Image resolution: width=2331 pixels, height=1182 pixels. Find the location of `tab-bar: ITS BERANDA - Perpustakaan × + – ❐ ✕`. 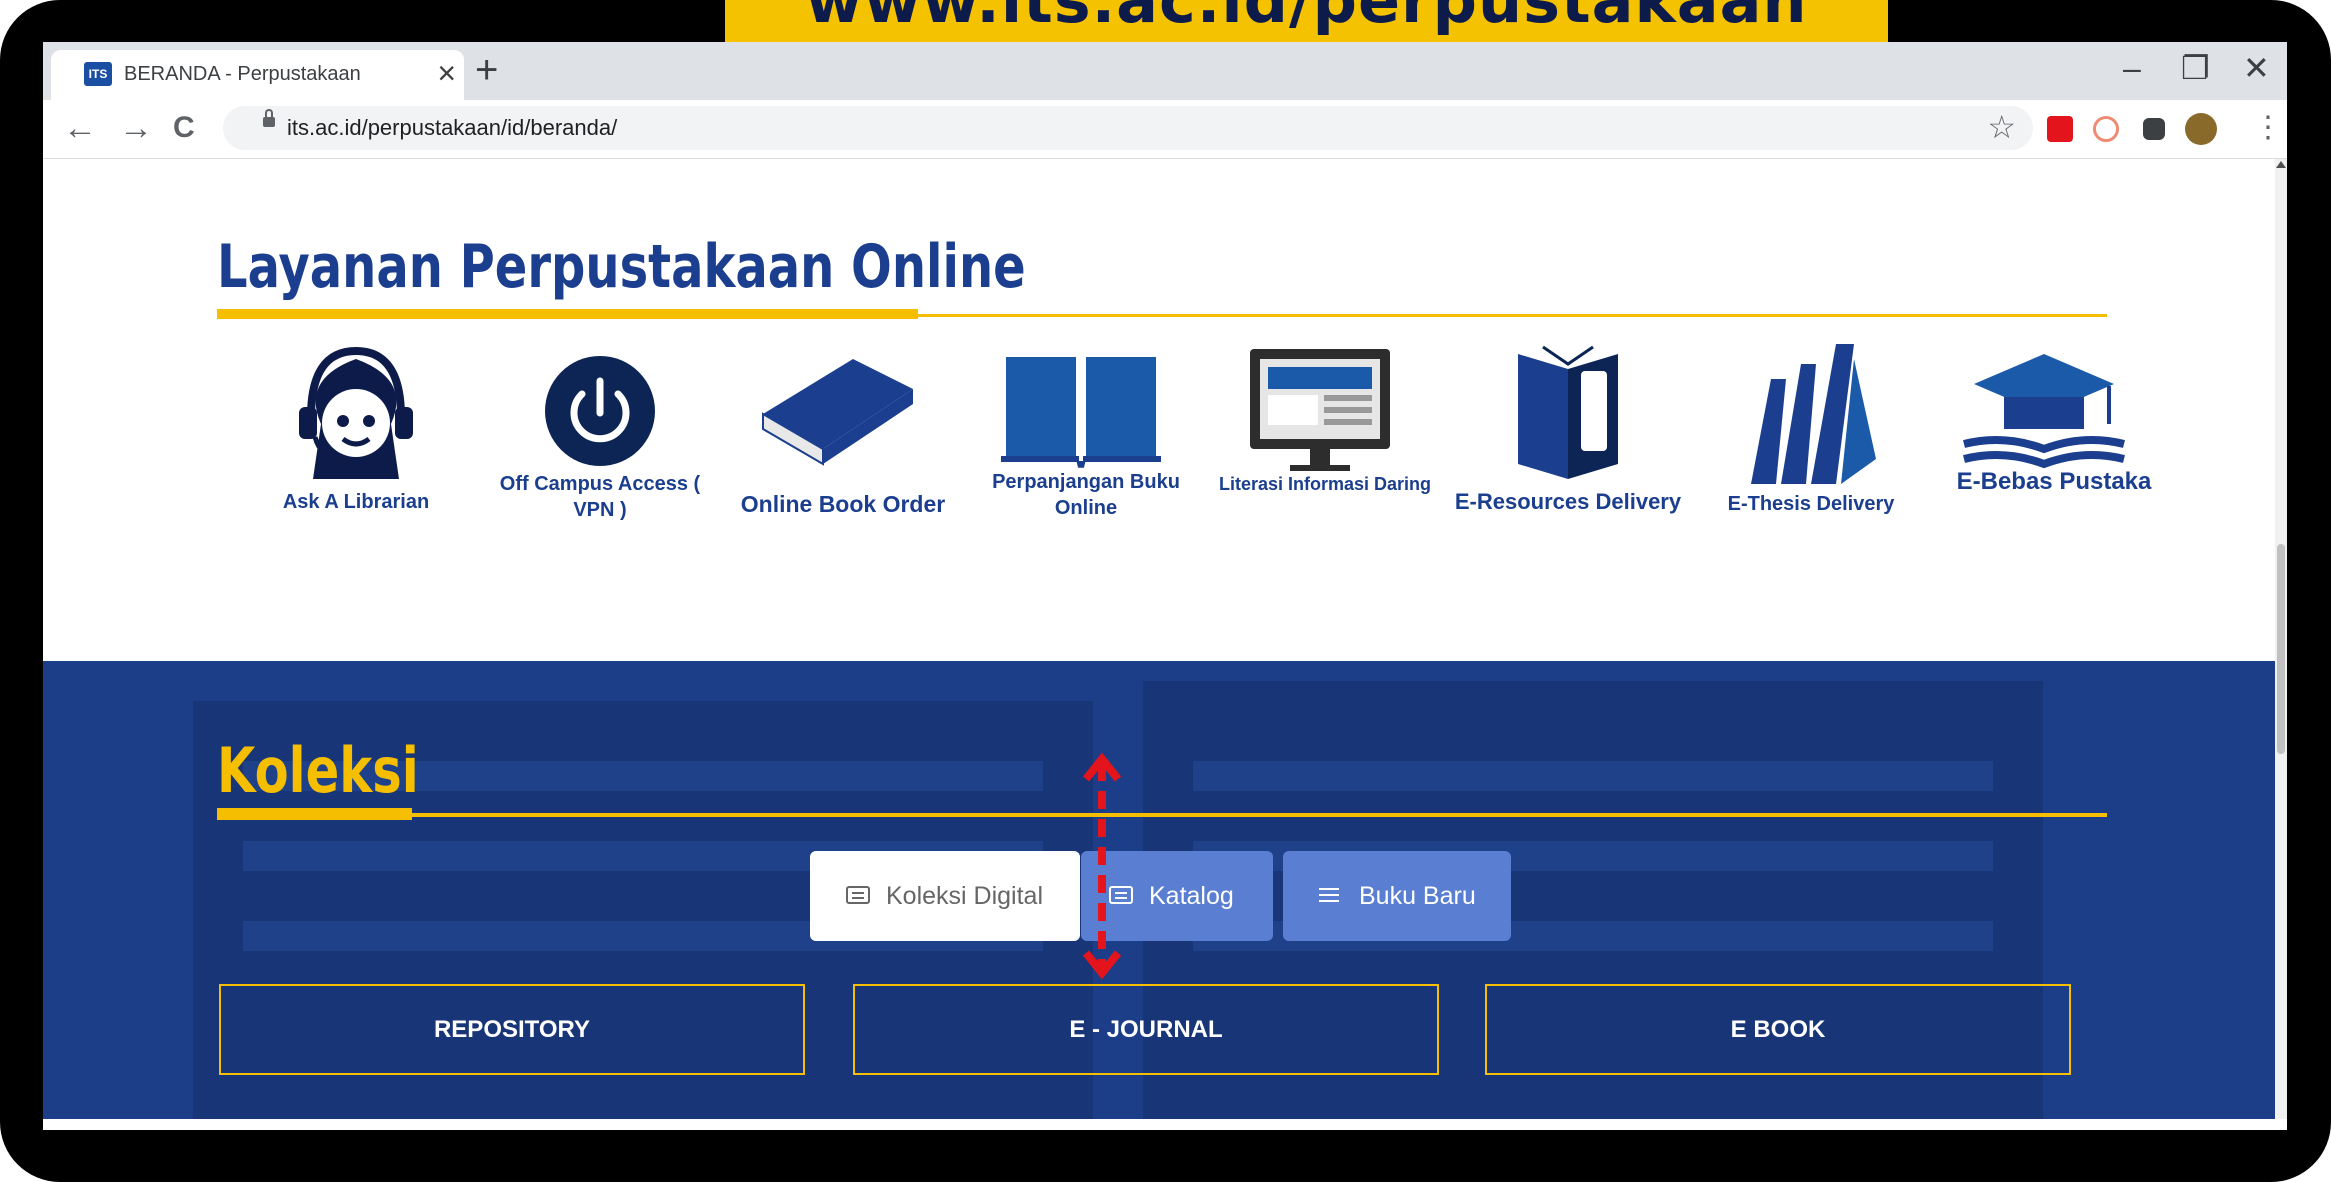

tab-bar: ITS BERANDA - Perpustakaan × + – ❐ ✕ is located at coordinates (1165, 71).